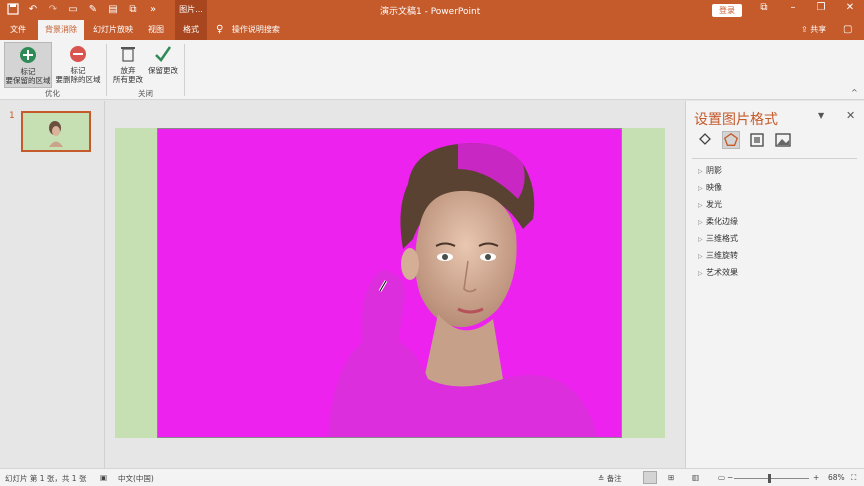 This screenshot has width=864, height=486. Describe the element at coordinates (721, 477) in the screenshot. I see `slideshow-icon: ▭` at that location.